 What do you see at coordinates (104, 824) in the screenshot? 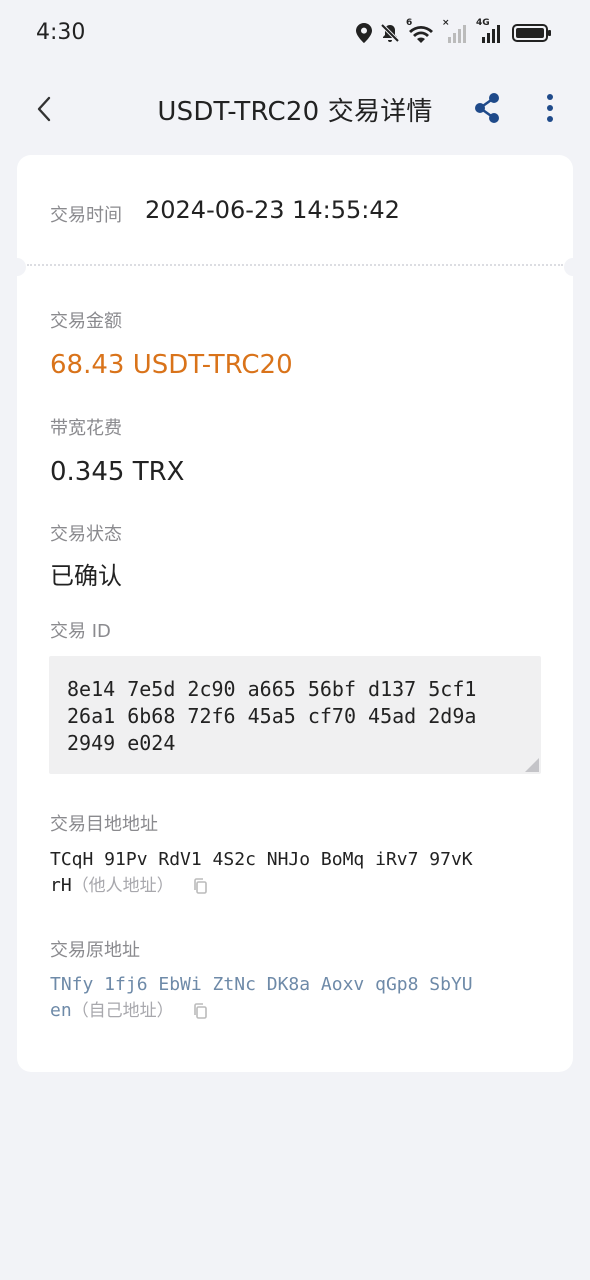
I see `dest-address-label: 交易目地地址` at bounding box center [104, 824].